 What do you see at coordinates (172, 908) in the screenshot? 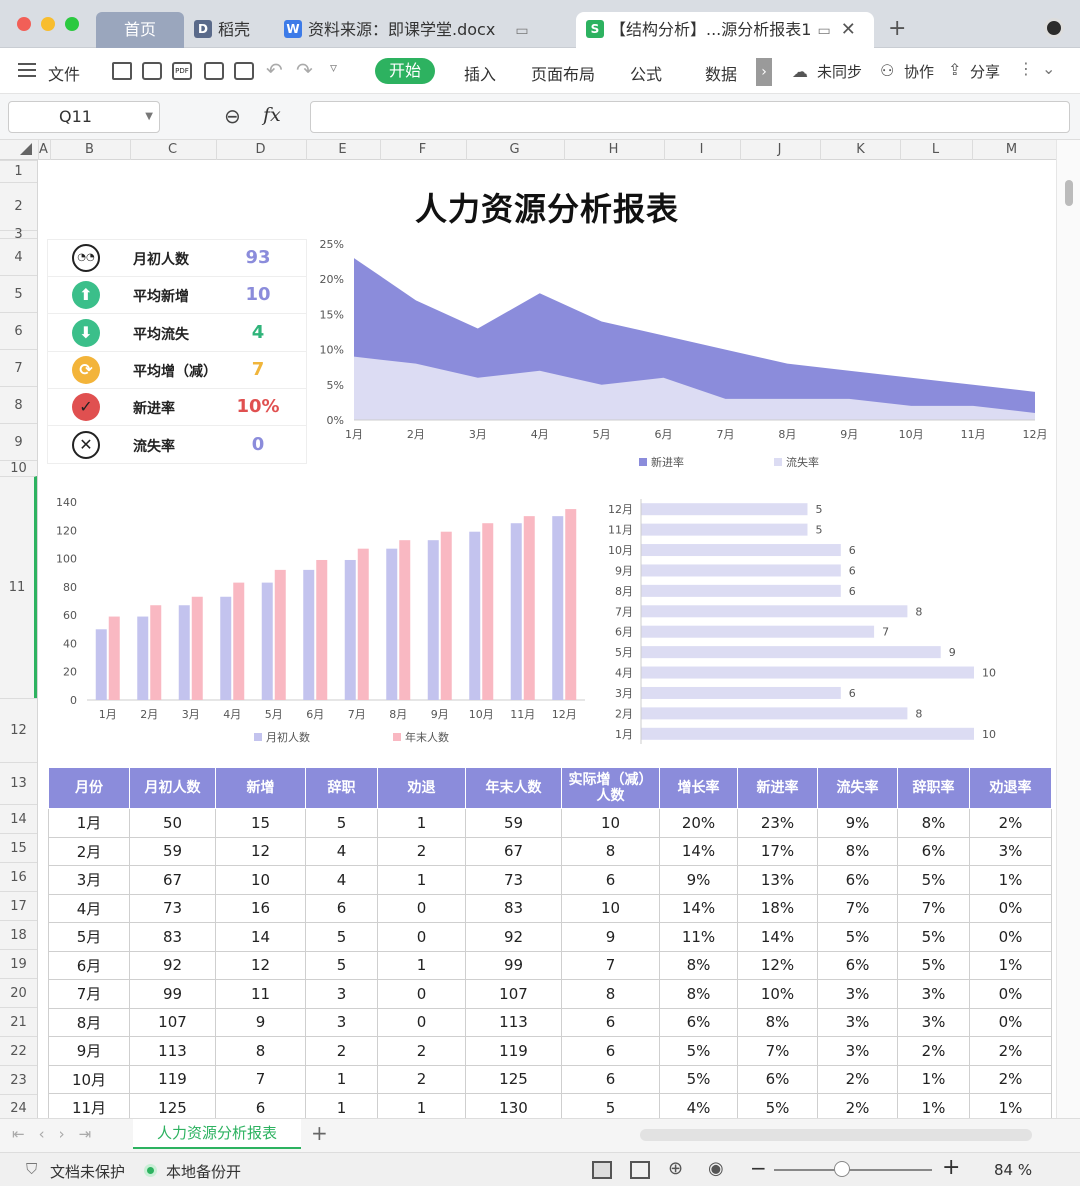
I see `table-cell: 73` at bounding box center [172, 908].